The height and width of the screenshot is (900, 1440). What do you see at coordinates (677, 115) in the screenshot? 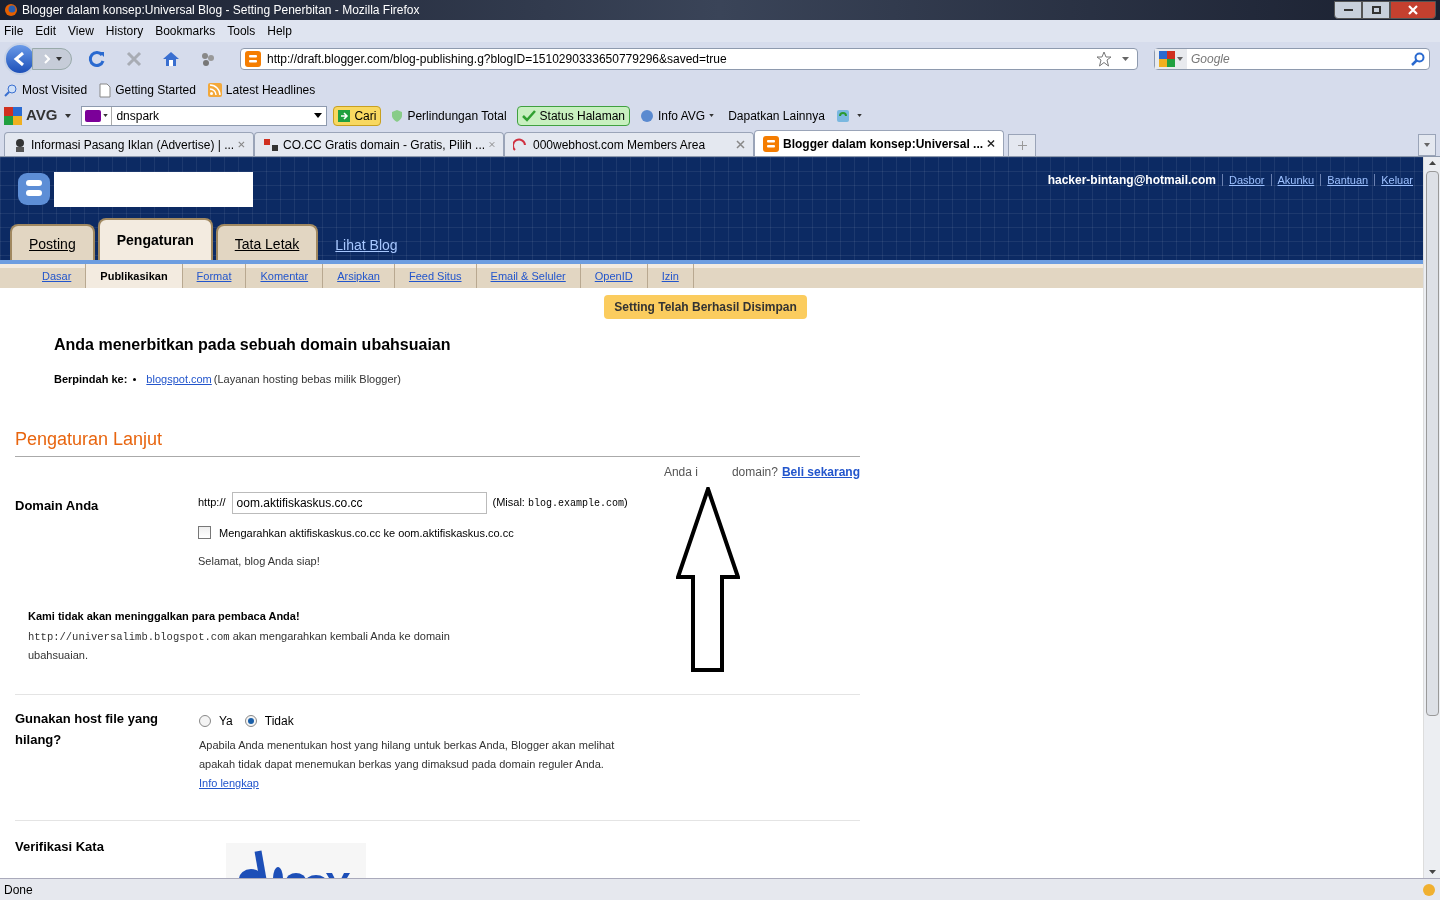
I see `toolbar-button: Info AVG` at bounding box center [677, 115].